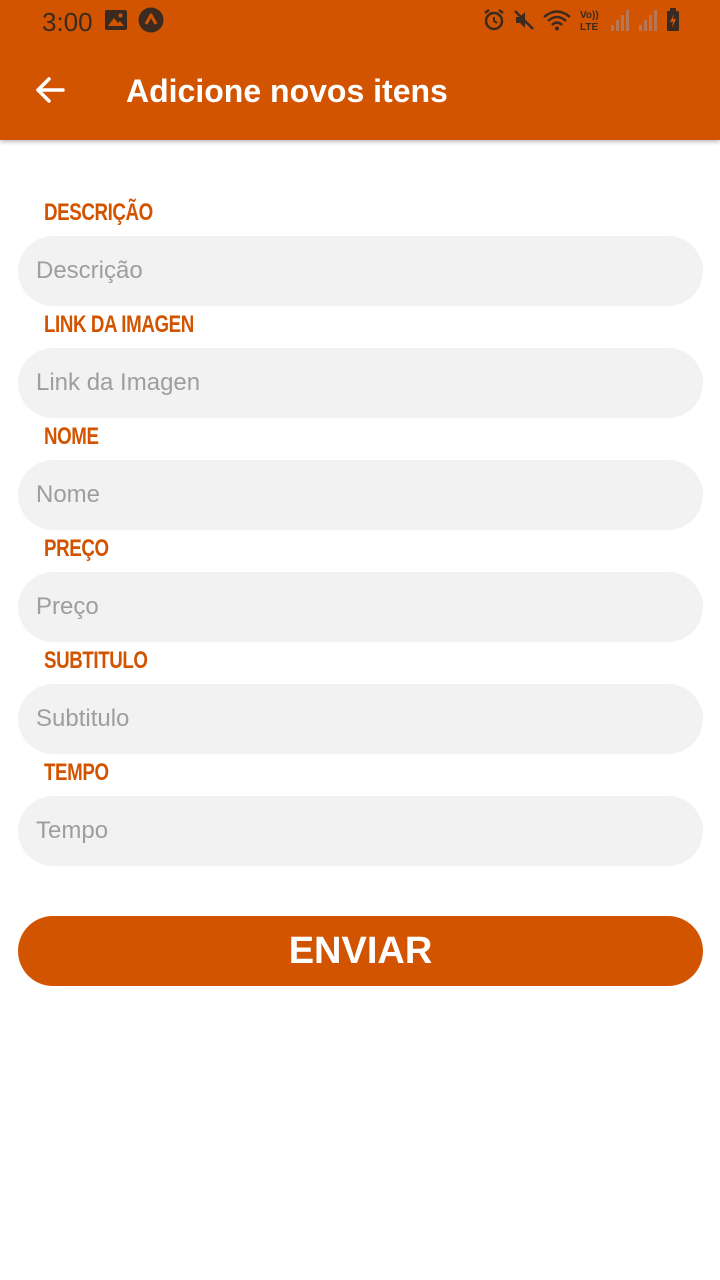 The width and height of the screenshot is (720, 1280). What do you see at coordinates (360, 607) in the screenshot?
I see `price-input` at bounding box center [360, 607].